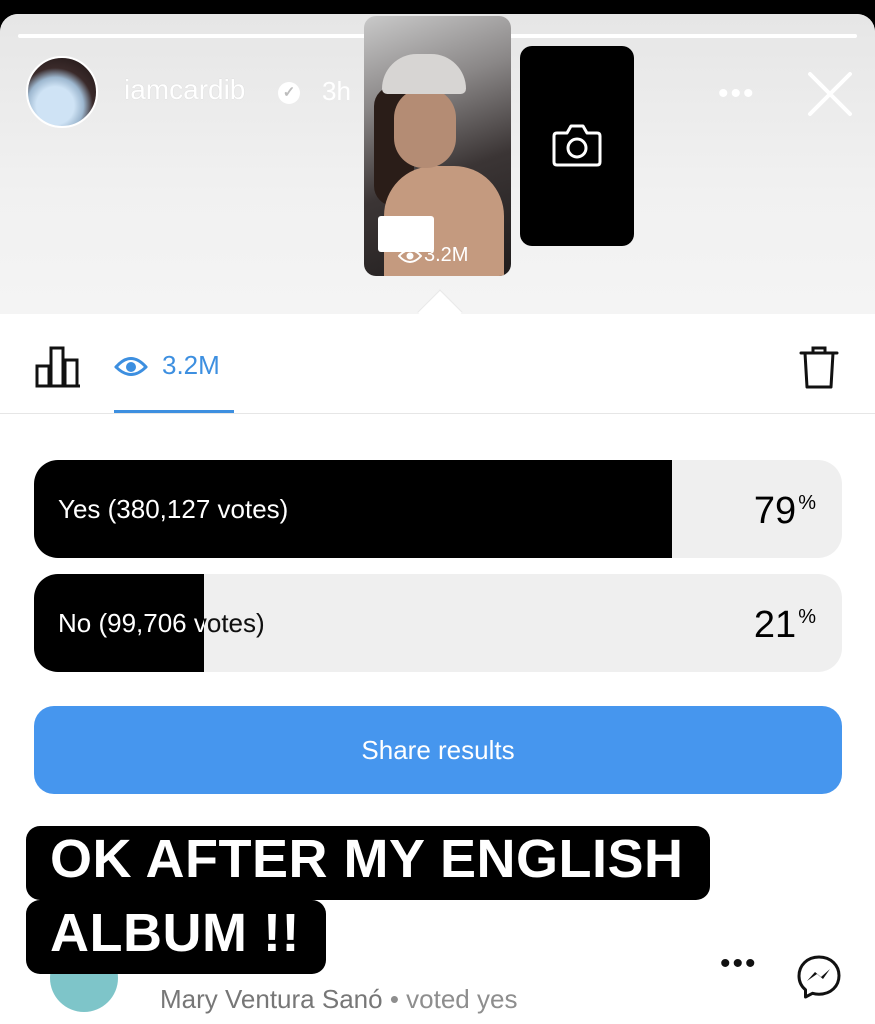 The height and width of the screenshot is (1024, 875). I want to click on camera-icon, so click(577, 145).